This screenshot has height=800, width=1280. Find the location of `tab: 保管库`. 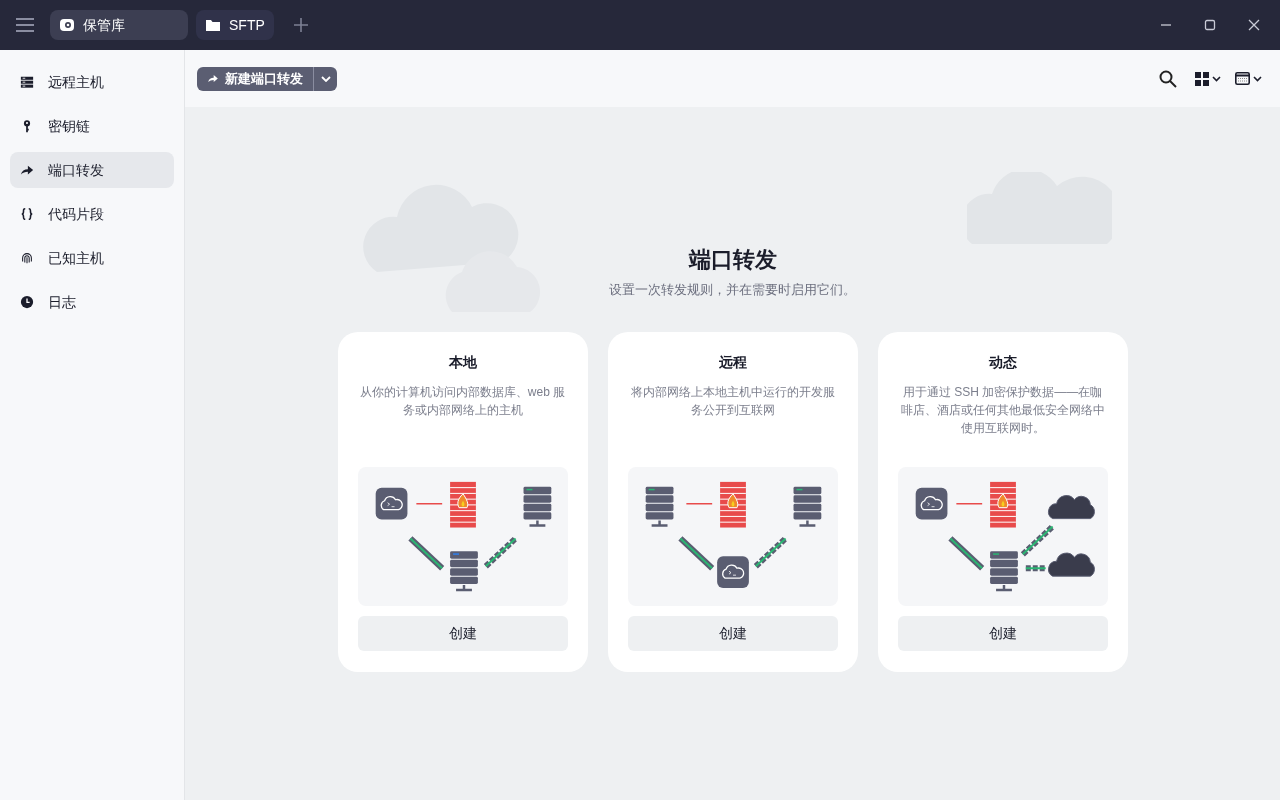

tab: 保管库 is located at coordinates (119, 25).